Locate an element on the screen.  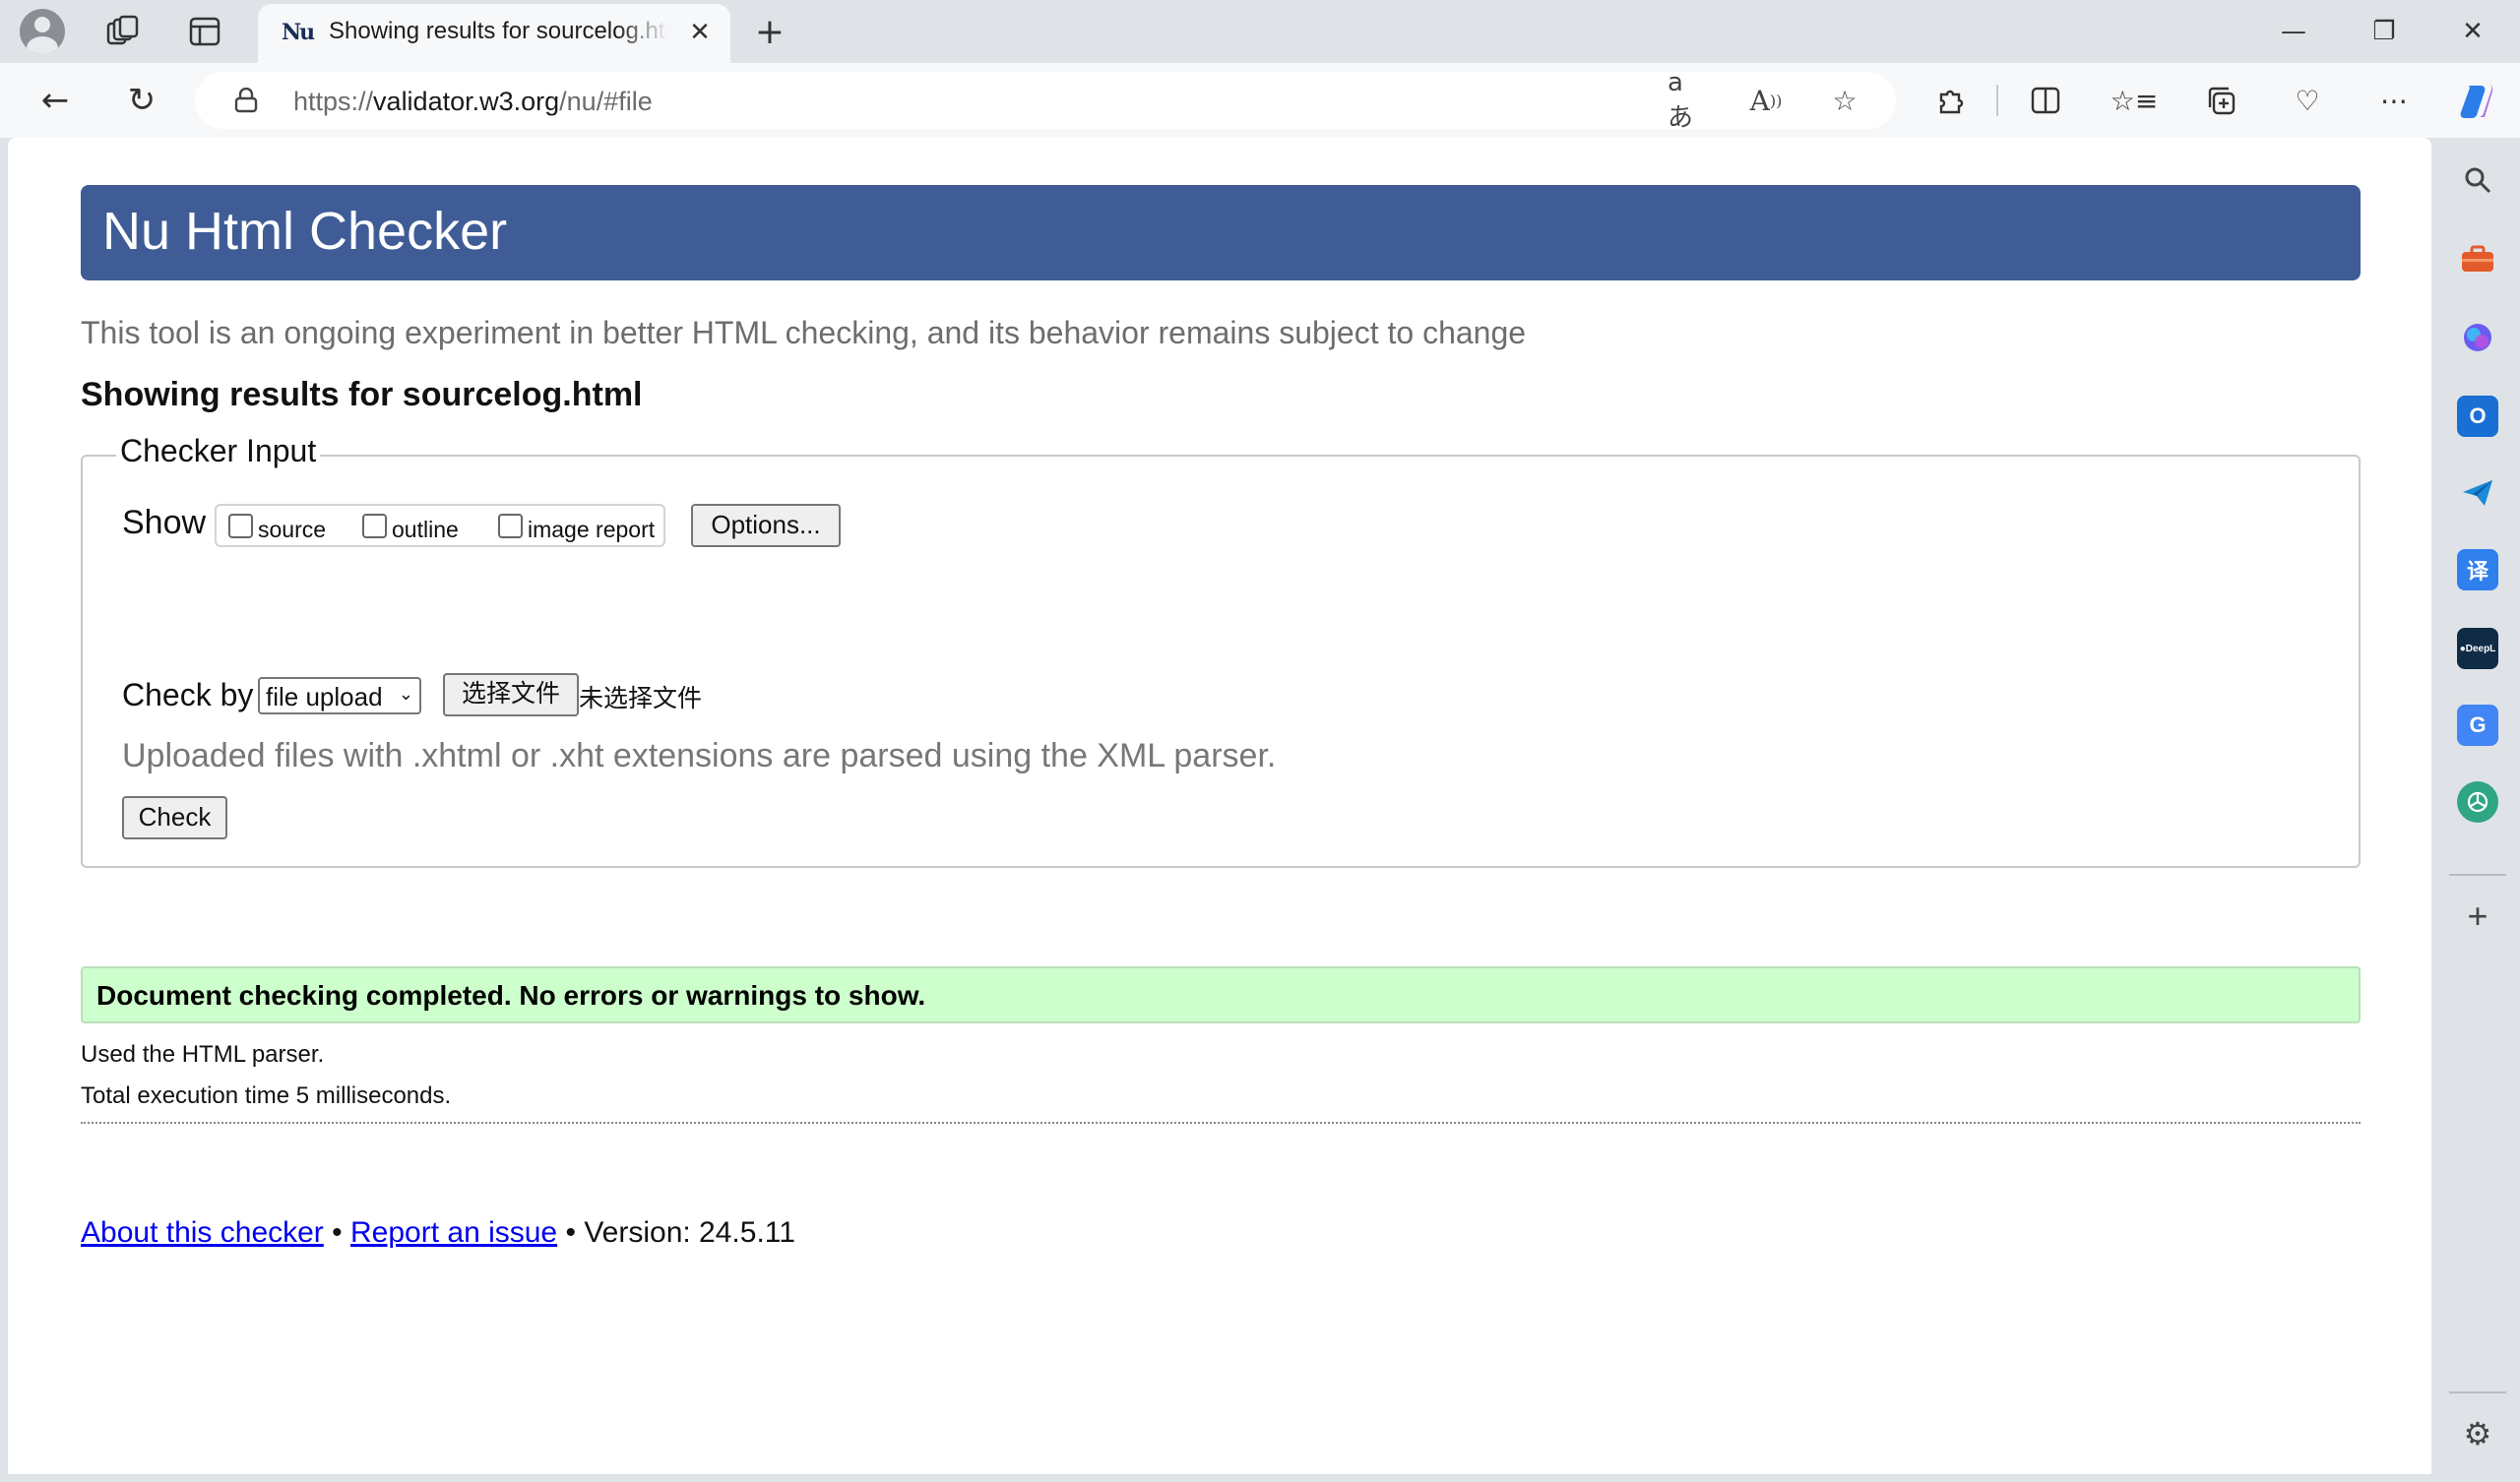
active-tab: Nu Showing results for sourcelog.html ✕ is located at coordinates (494, 33).